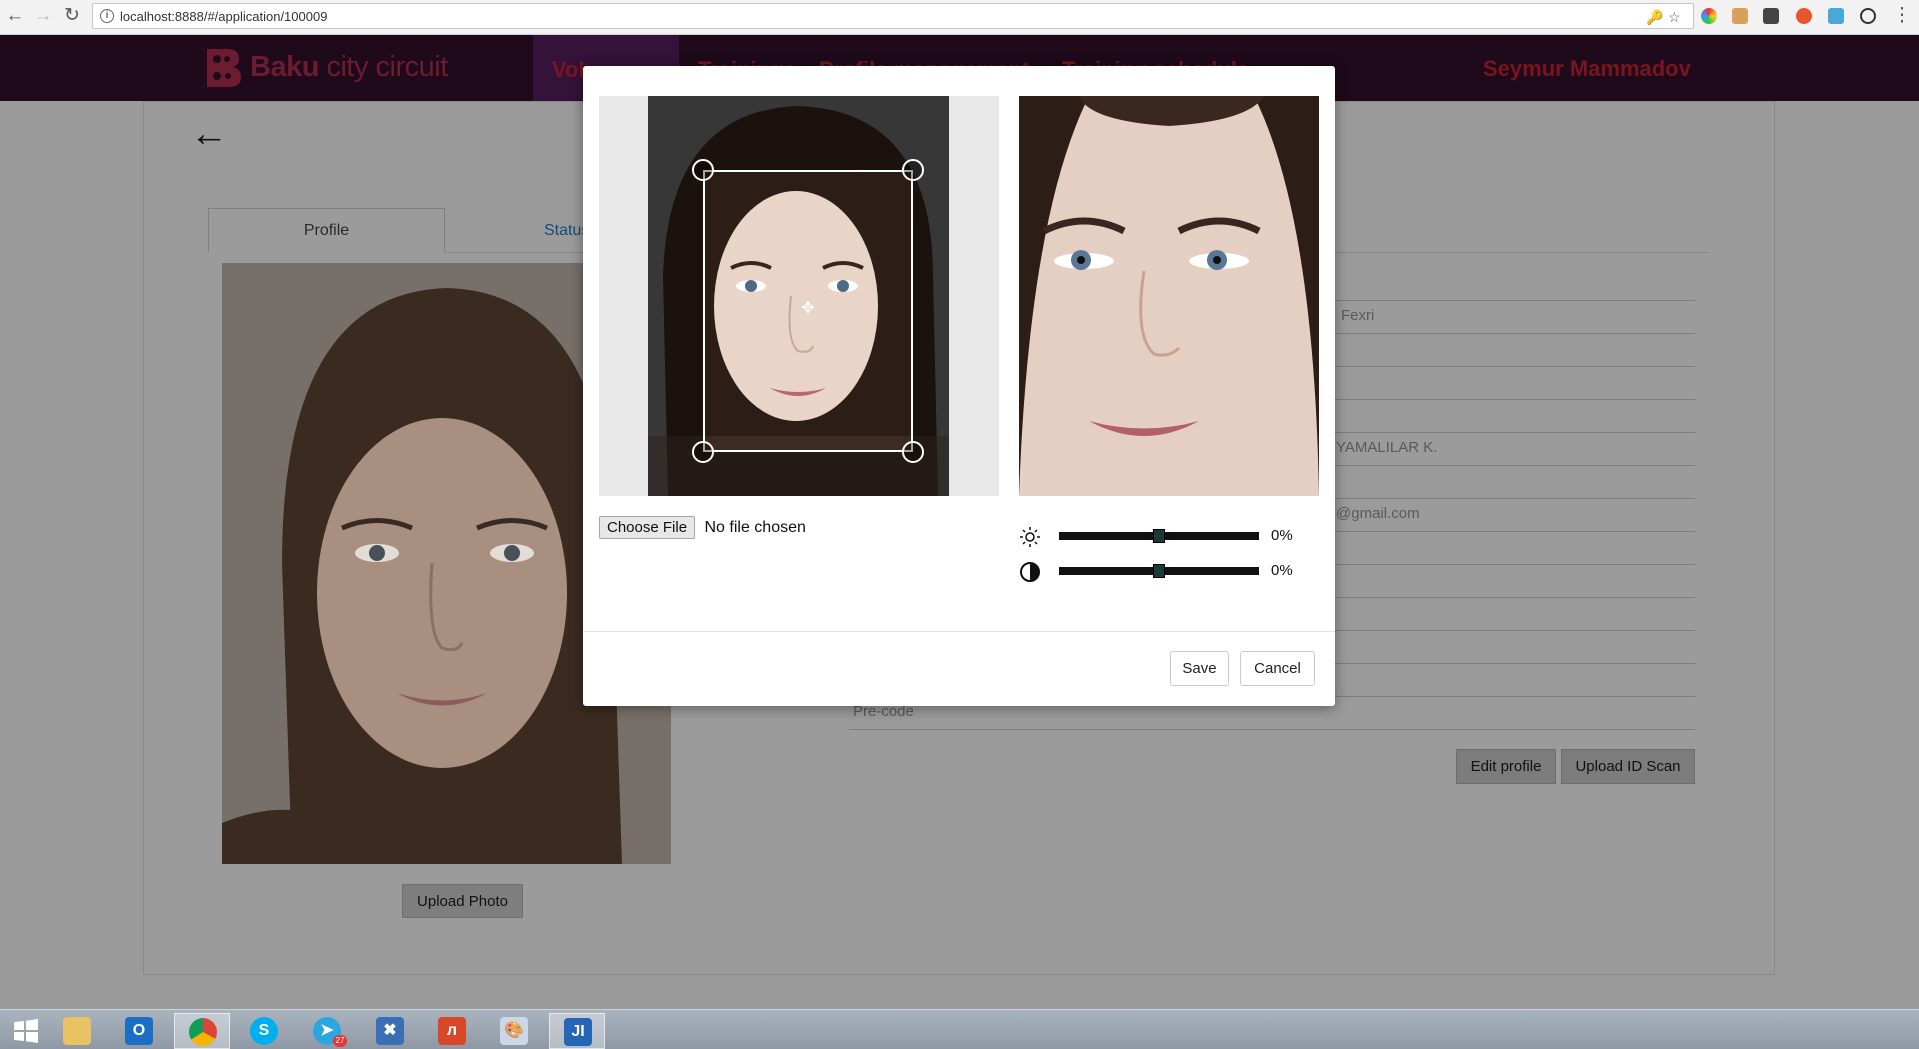 The height and width of the screenshot is (1049, 1919). I want to click on menu-dots-icon: ⋮, so click(1902, 16).